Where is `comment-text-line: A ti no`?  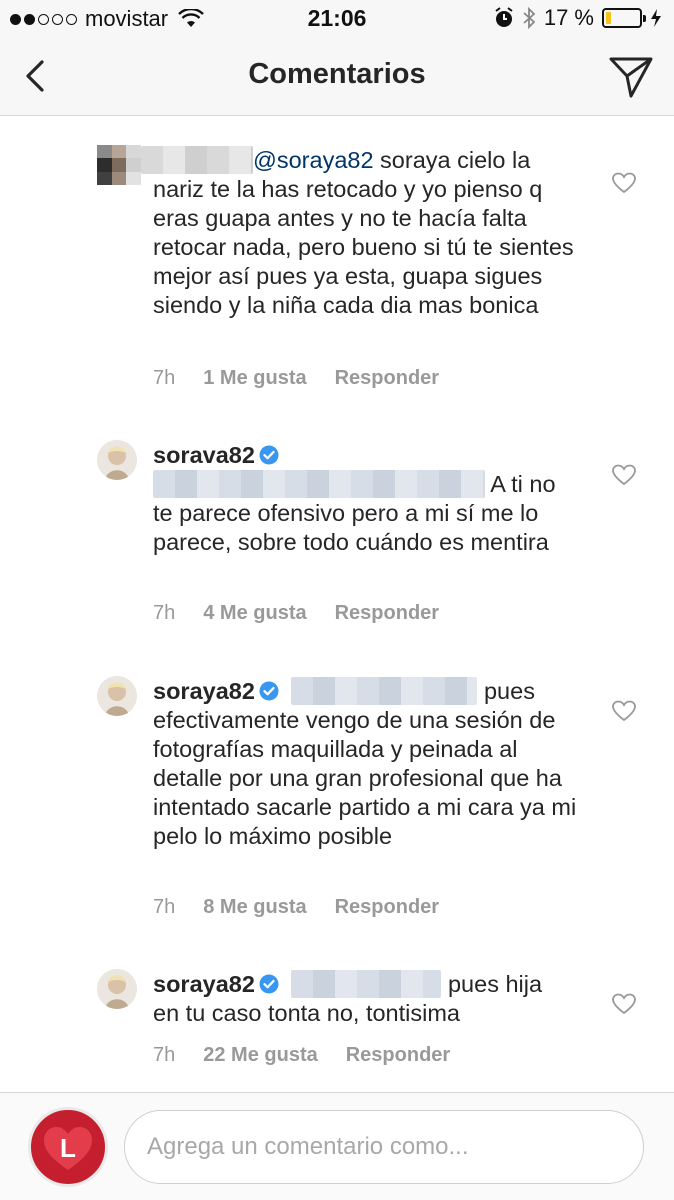 comment-text-line: A ti no is located at coordinates (523, 484).